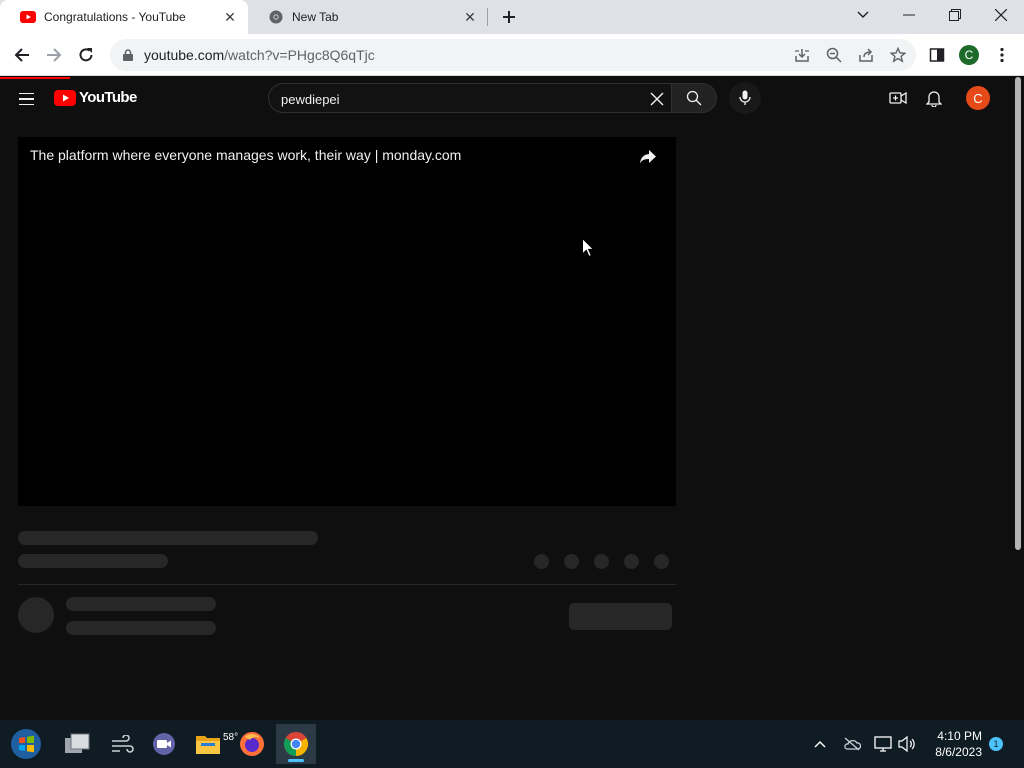 The width and height of the screenshot is (1024, 768). I want to click on lock-icon, so click(128, 55).